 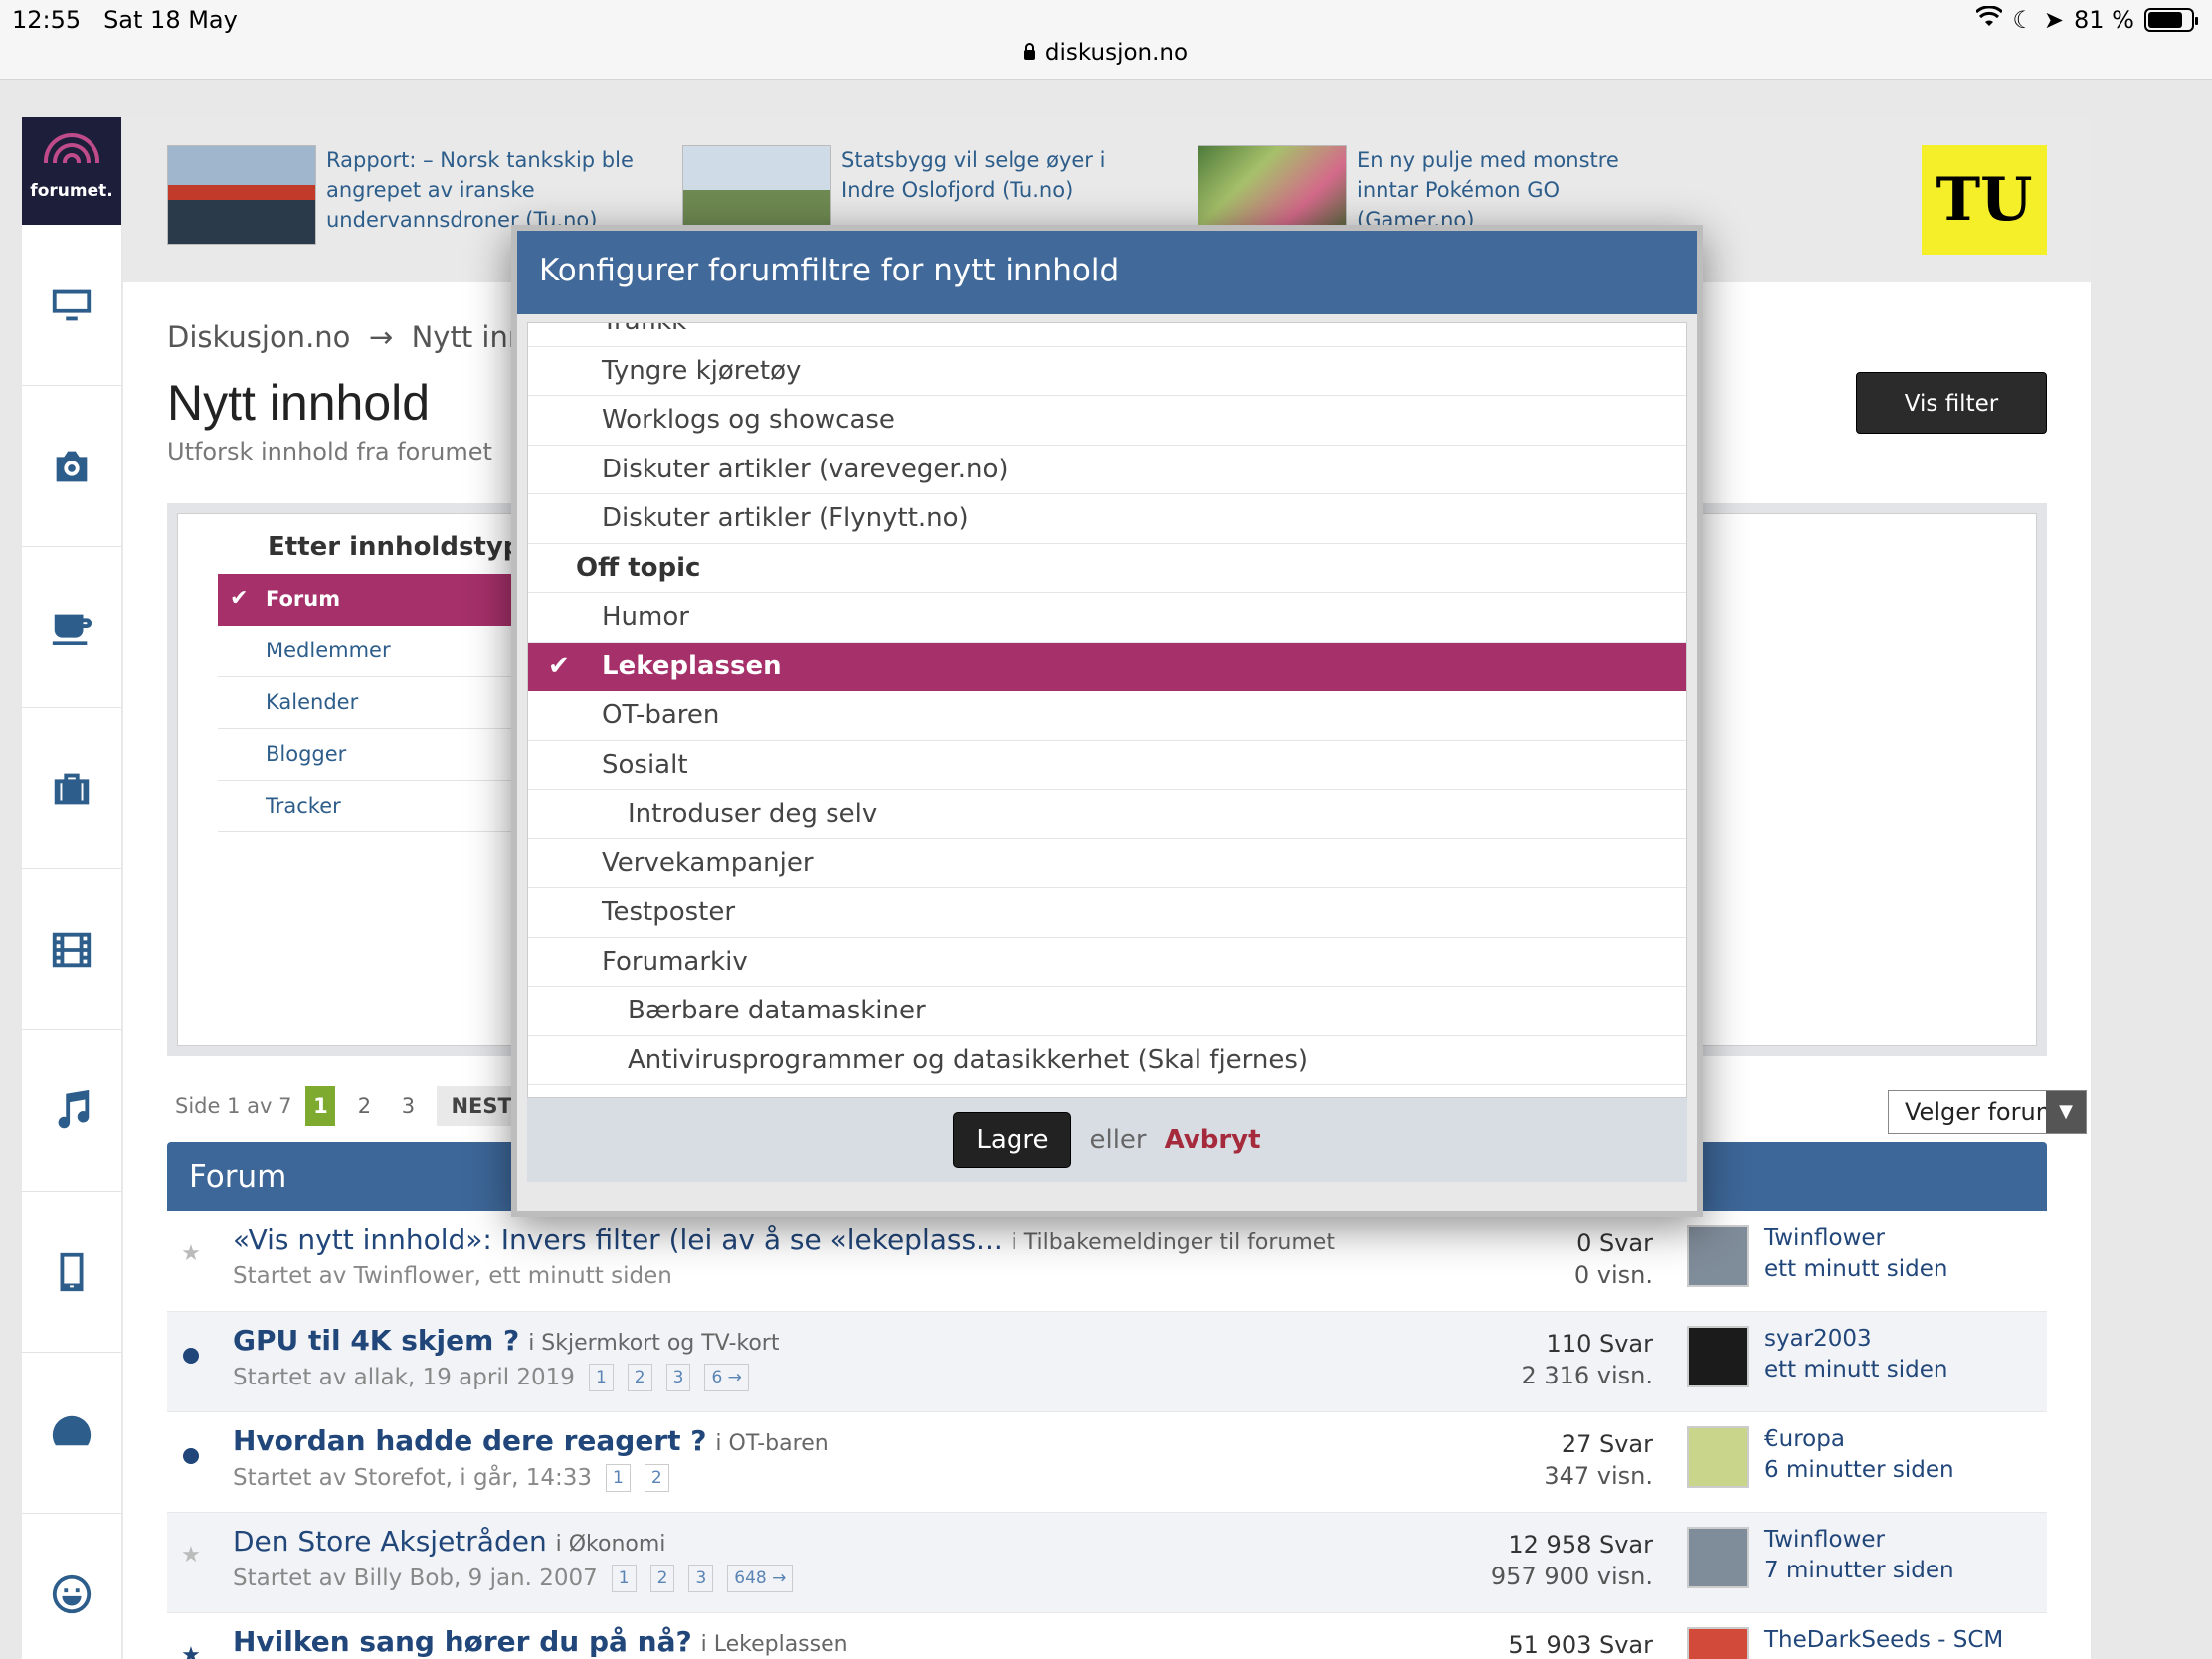 I want to click on filter-item-blogger: Blogger, so click(x=377, y=755).